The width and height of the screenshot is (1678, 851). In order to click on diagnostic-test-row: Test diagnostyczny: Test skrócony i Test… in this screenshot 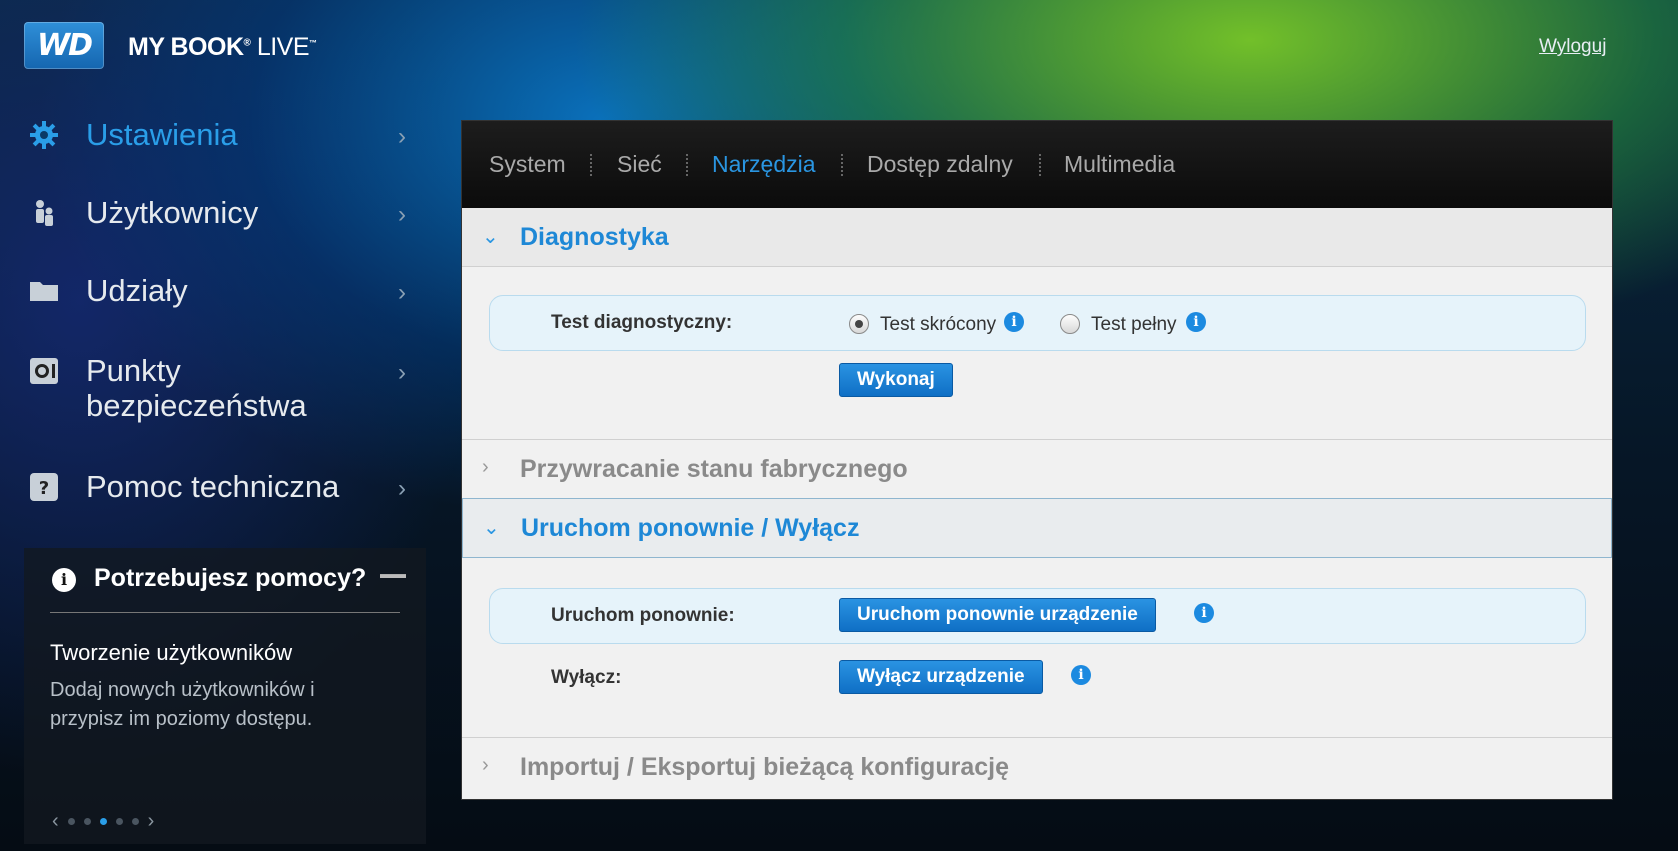, I will do `click(1037, 323)`.